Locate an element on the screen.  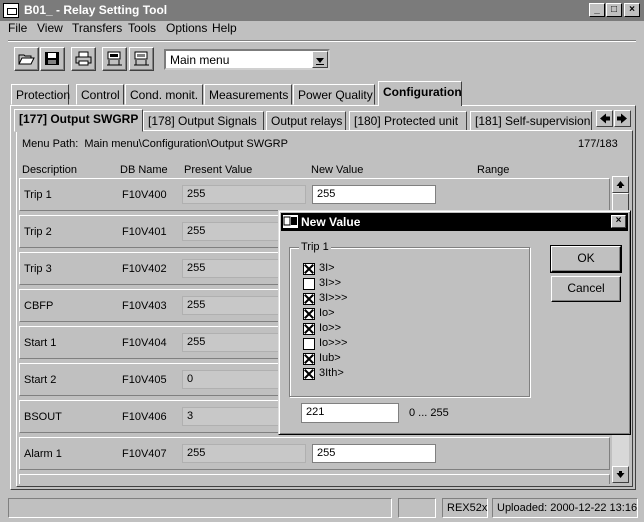
tab-scroll-left is located at coordinates (604, 118).